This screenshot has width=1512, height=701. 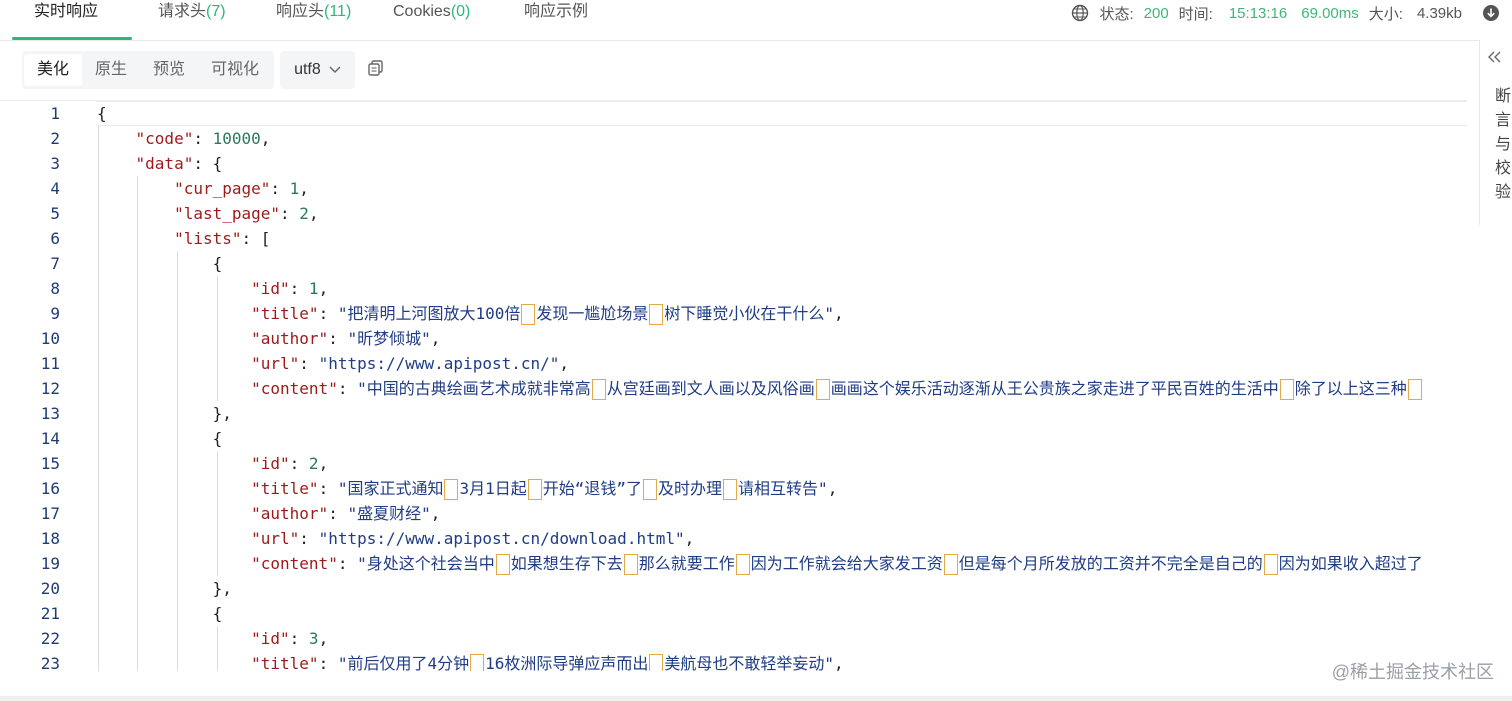 What do you see at coordinates (241, 188) in the screenshot?
I see `code-text: "cur_page": 1,` at bounding box center [241, 188].